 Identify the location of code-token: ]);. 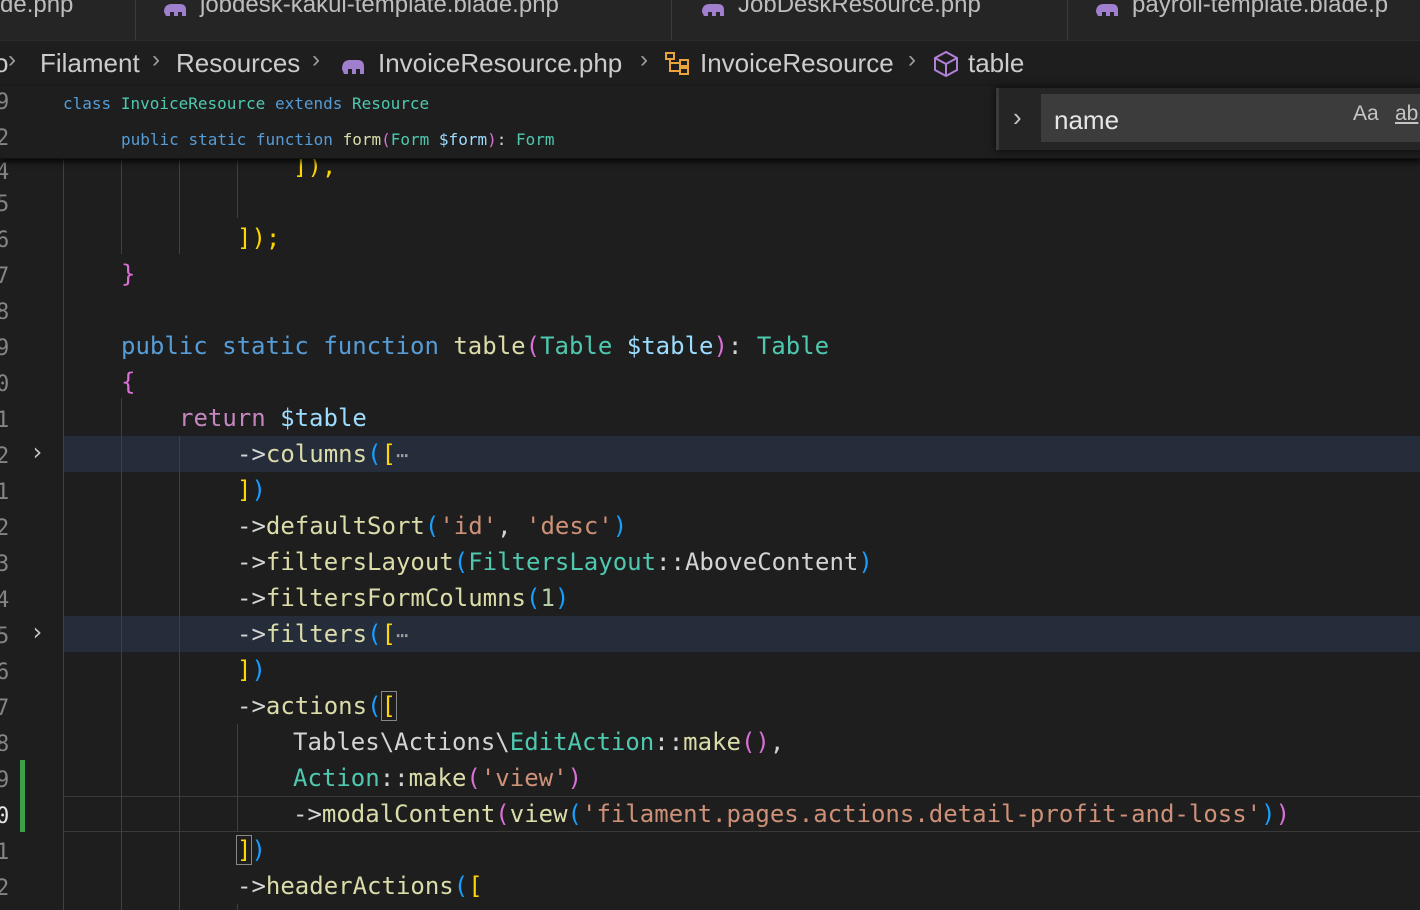
(259, 238).